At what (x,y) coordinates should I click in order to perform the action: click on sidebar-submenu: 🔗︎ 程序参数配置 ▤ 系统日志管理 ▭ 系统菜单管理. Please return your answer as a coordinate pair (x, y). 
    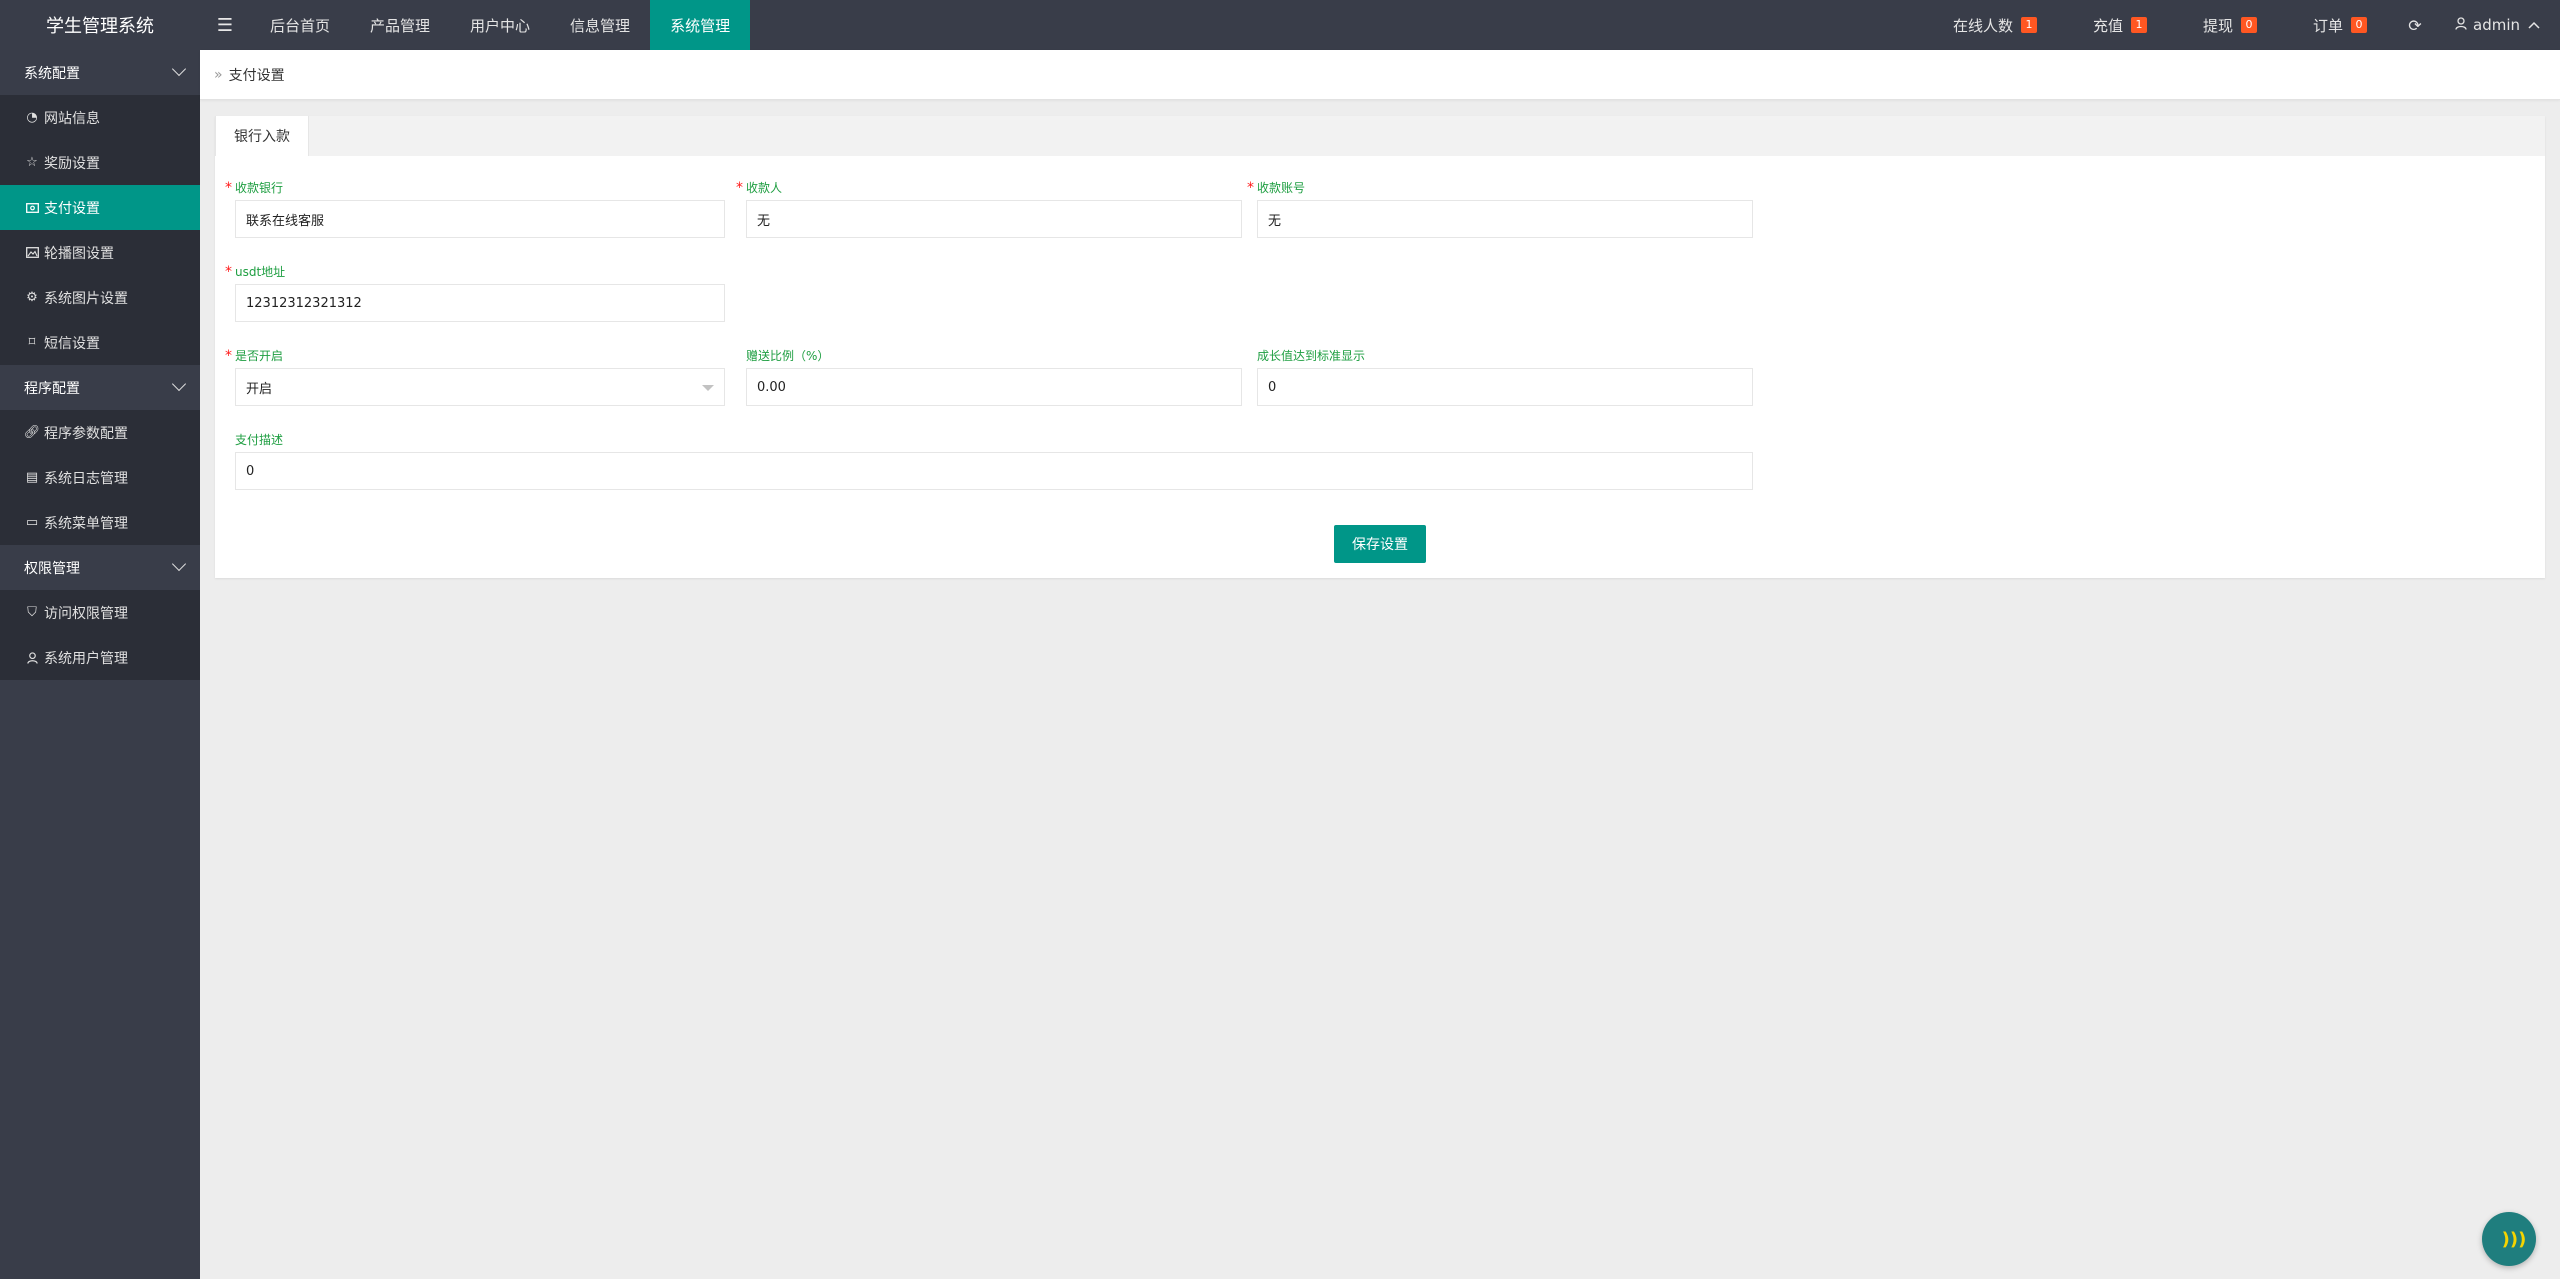
    Looking at the image, I should click on (100, 477).